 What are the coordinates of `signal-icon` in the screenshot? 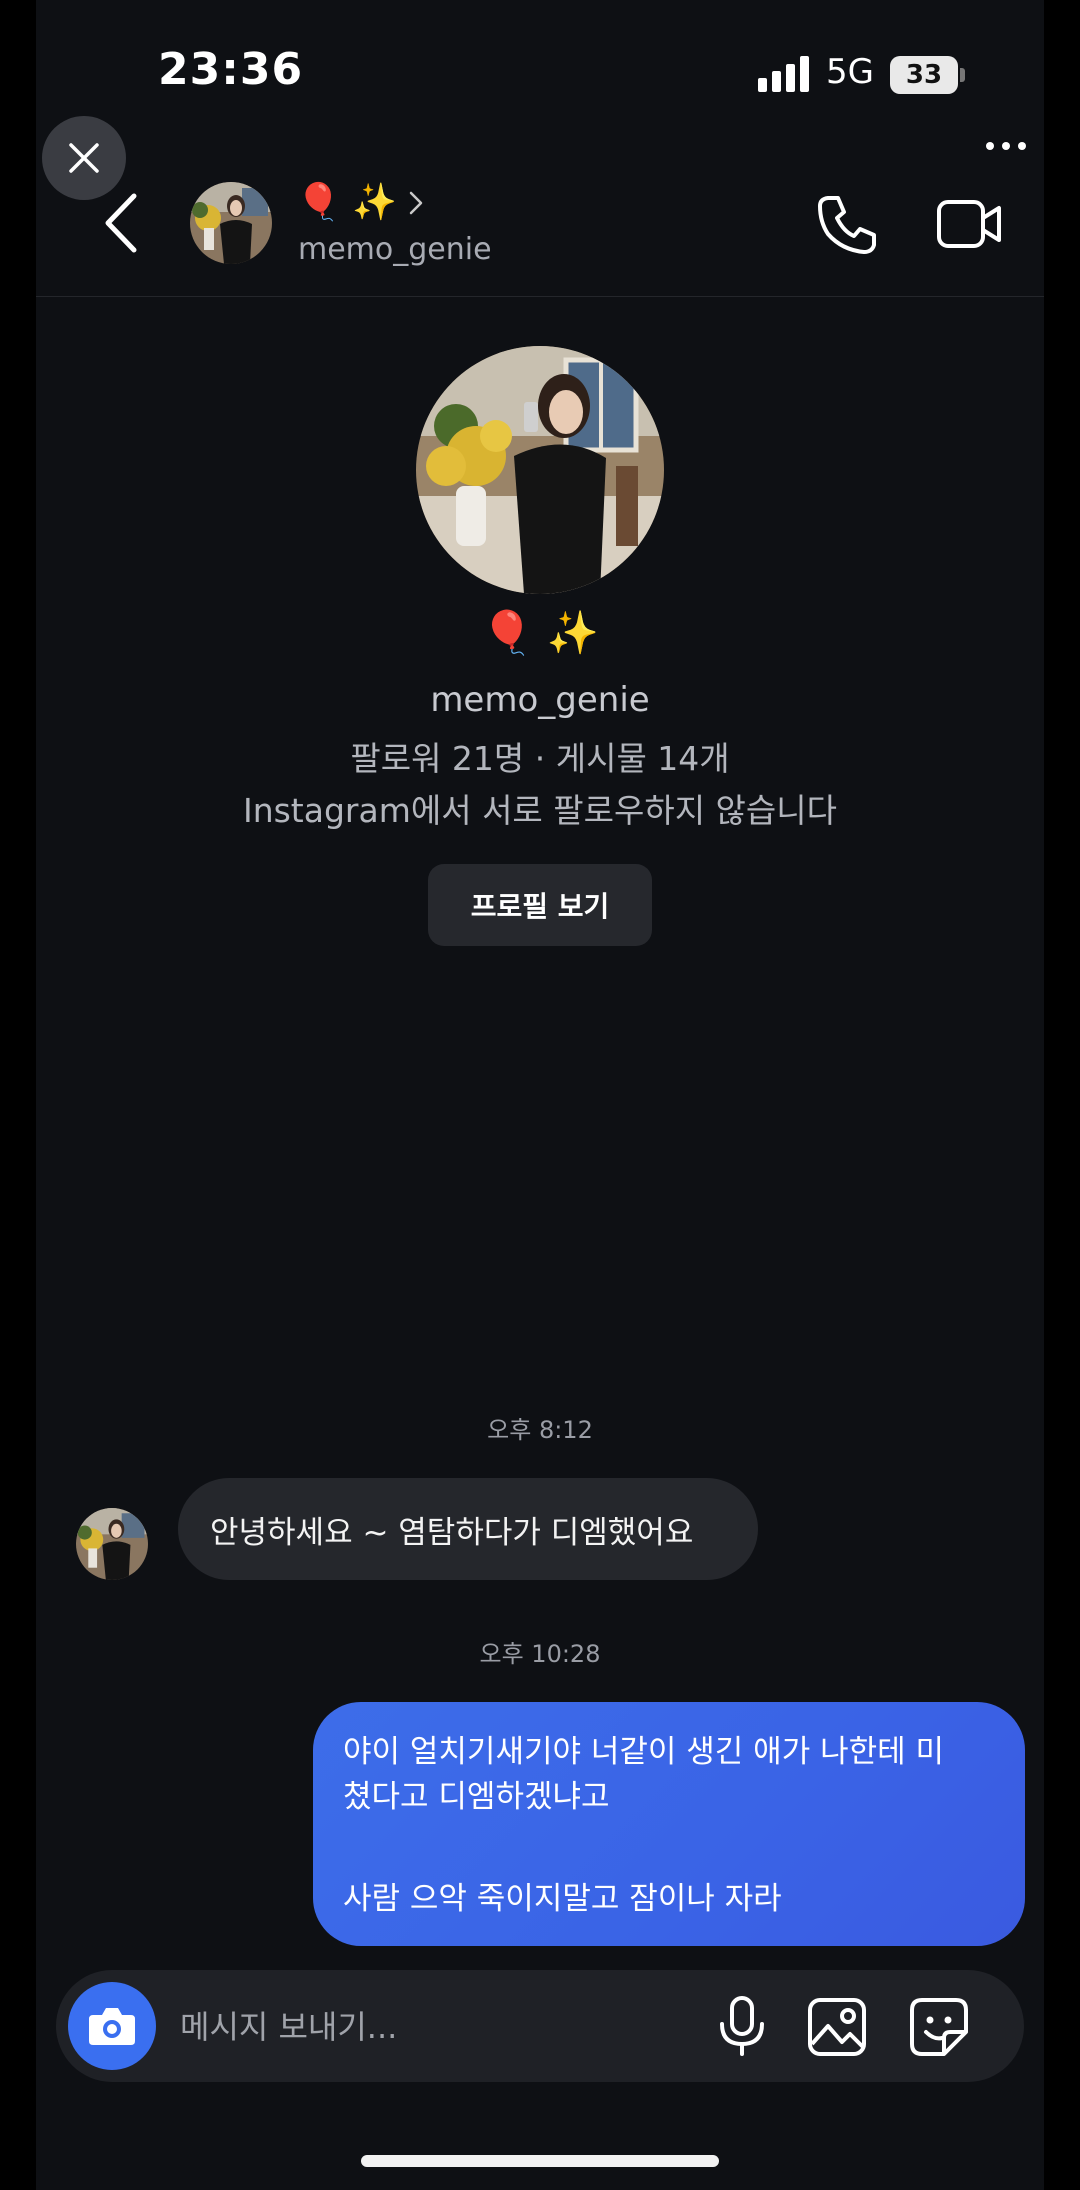 It's located at (783, 74).